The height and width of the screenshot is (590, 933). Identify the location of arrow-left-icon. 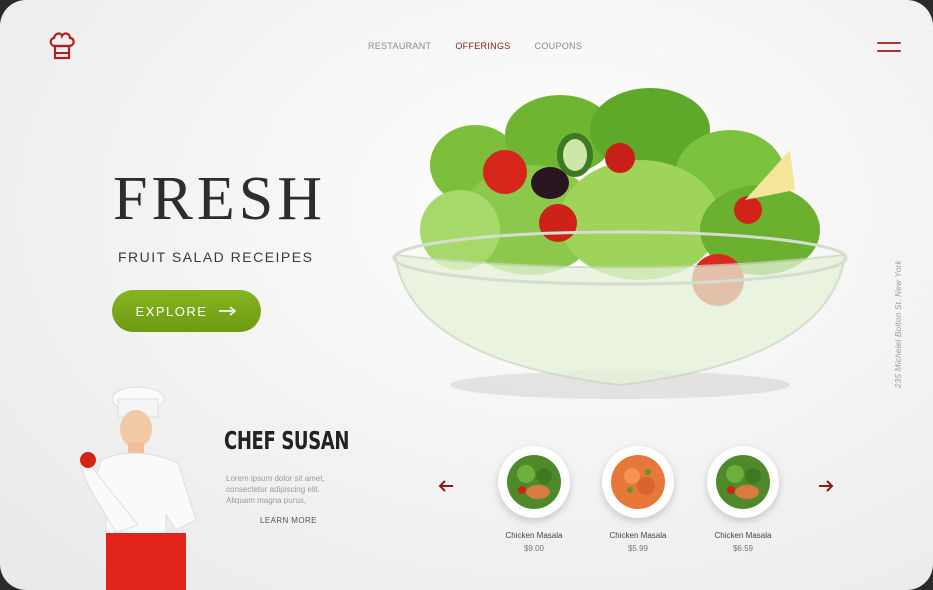
(446, 486).